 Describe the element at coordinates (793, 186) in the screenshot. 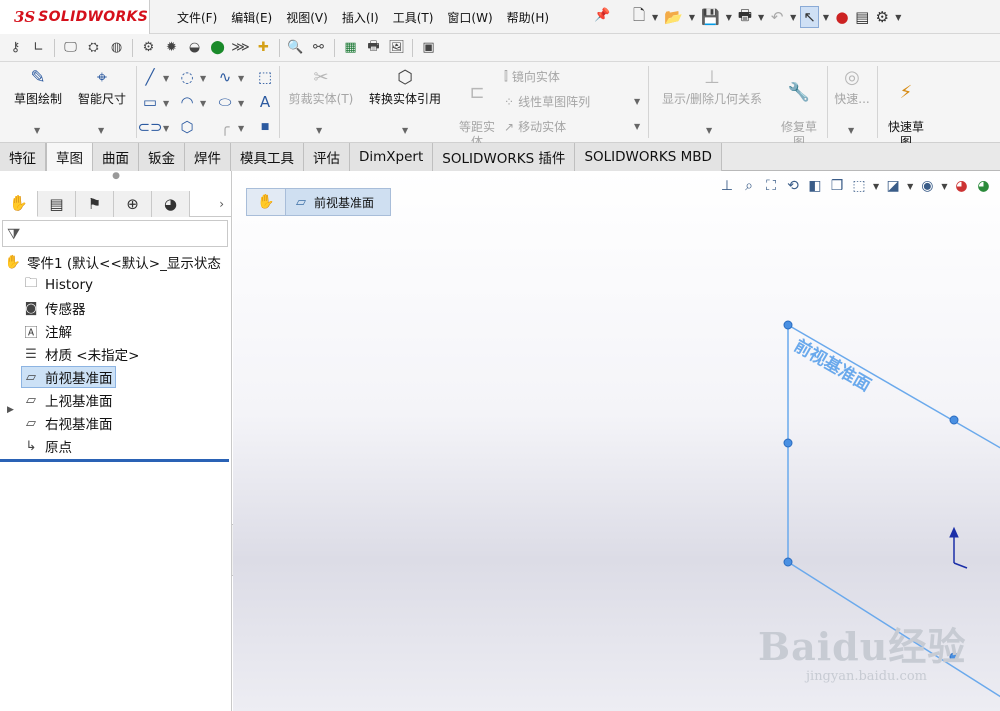

I see `previous-view-icon: ⟲` at that location.